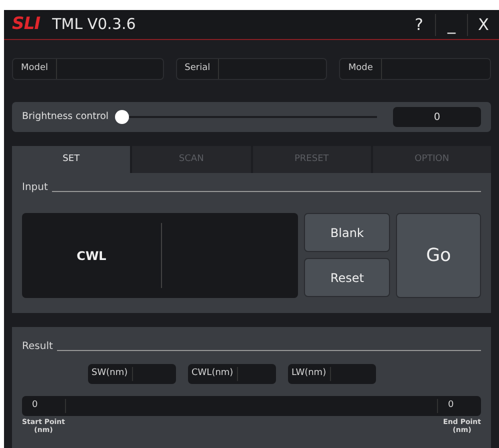 Image resolution: width=499 pixels, height=448 pixels. Describe the element at coordinates (65, 117) in the screenshot. I see `brightness-label: Brightness control` at that location.